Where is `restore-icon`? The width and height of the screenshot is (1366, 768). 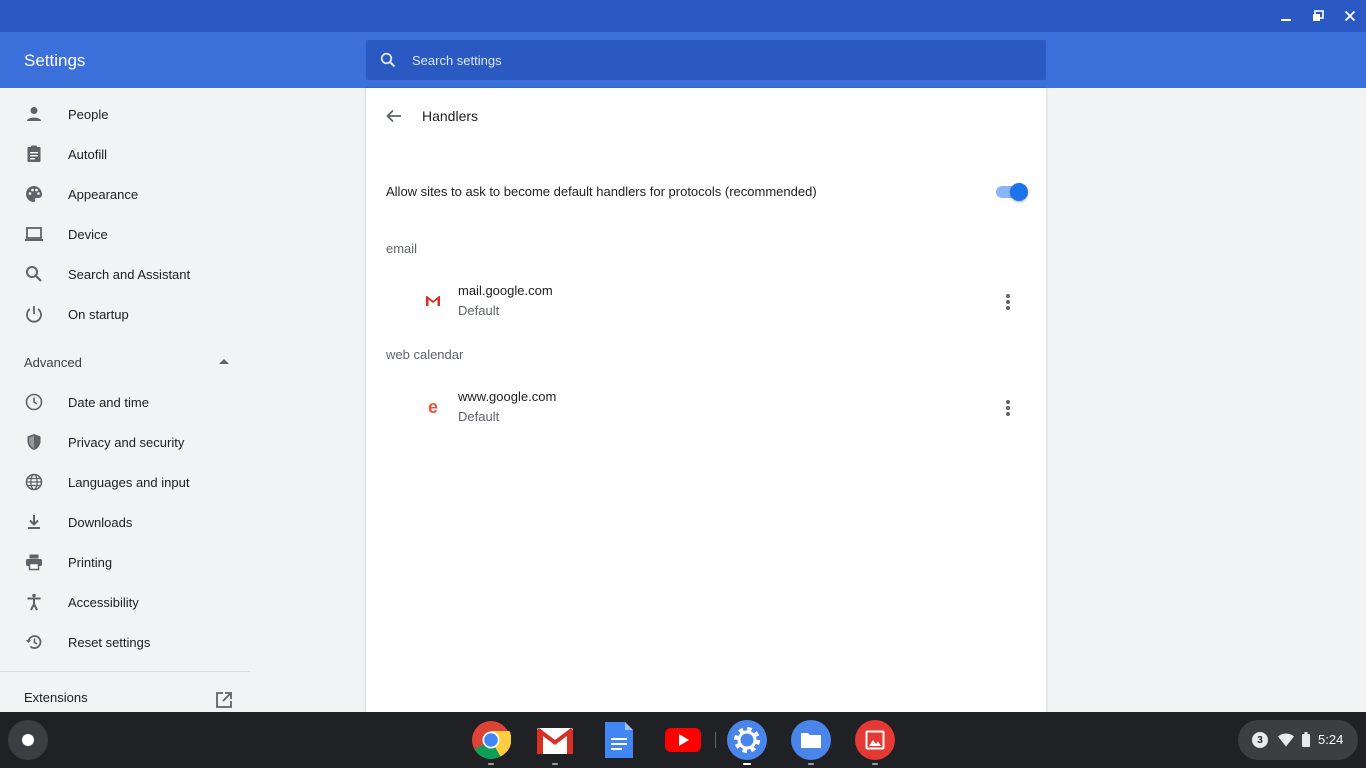
restore-icon is located at coordinates (1318, 15).